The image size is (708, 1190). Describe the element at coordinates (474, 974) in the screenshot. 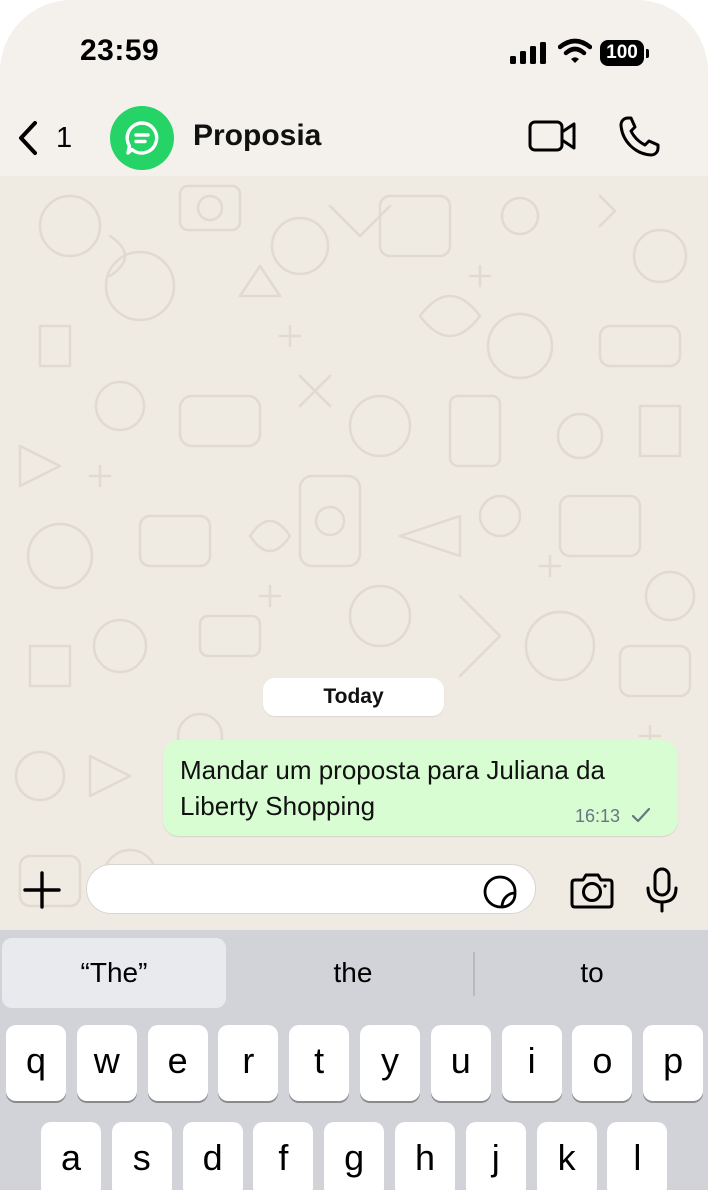

I see `suggestion-divider` at that location.